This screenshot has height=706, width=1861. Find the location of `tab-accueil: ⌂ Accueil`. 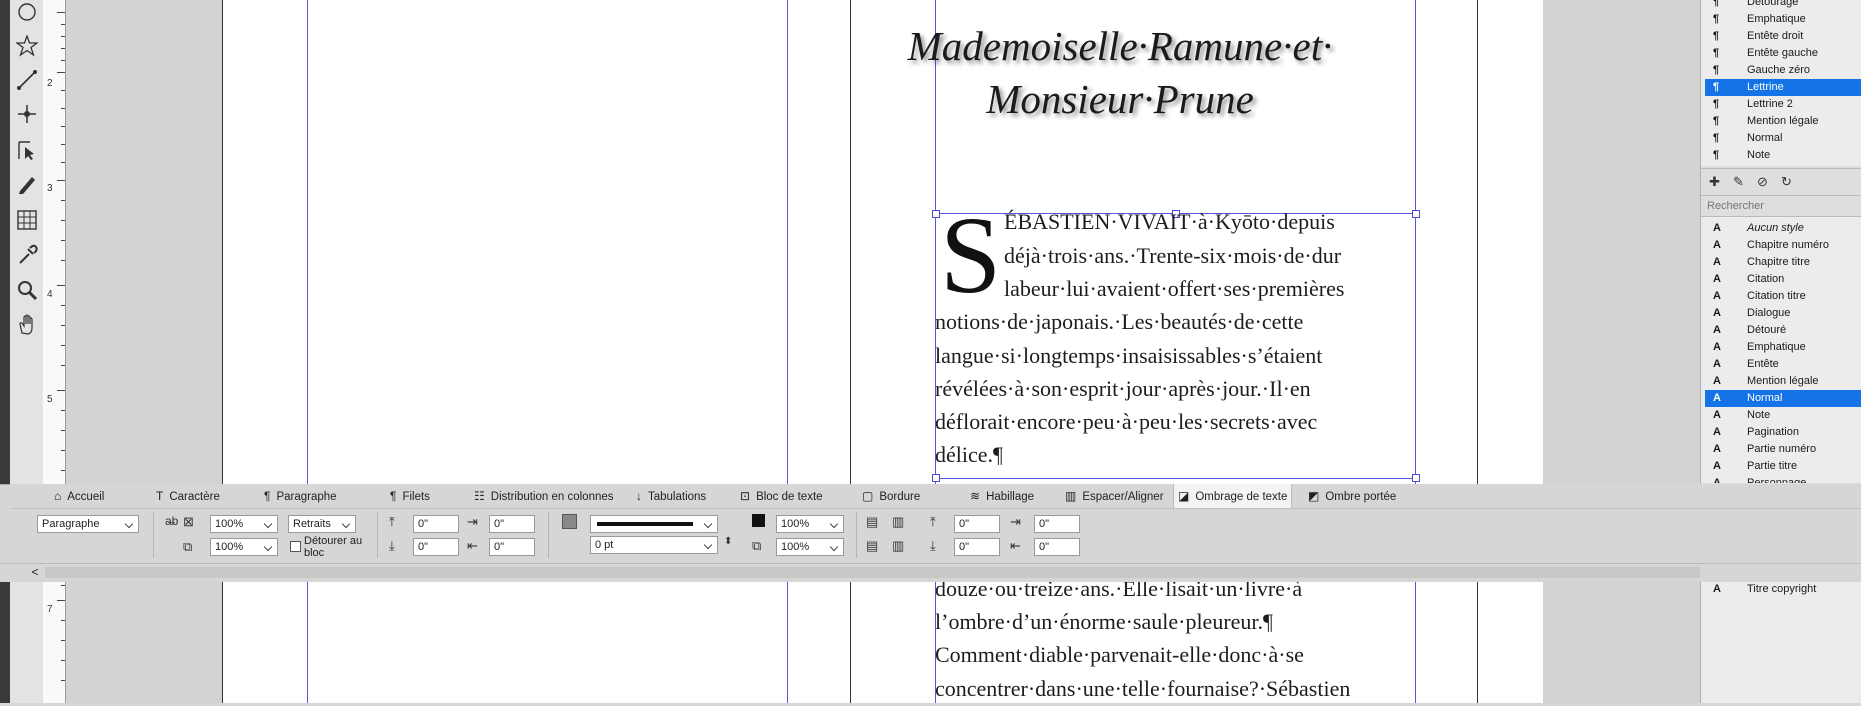

tab-accueil: ⌂ Accueil is located at coordinates (79, 496).